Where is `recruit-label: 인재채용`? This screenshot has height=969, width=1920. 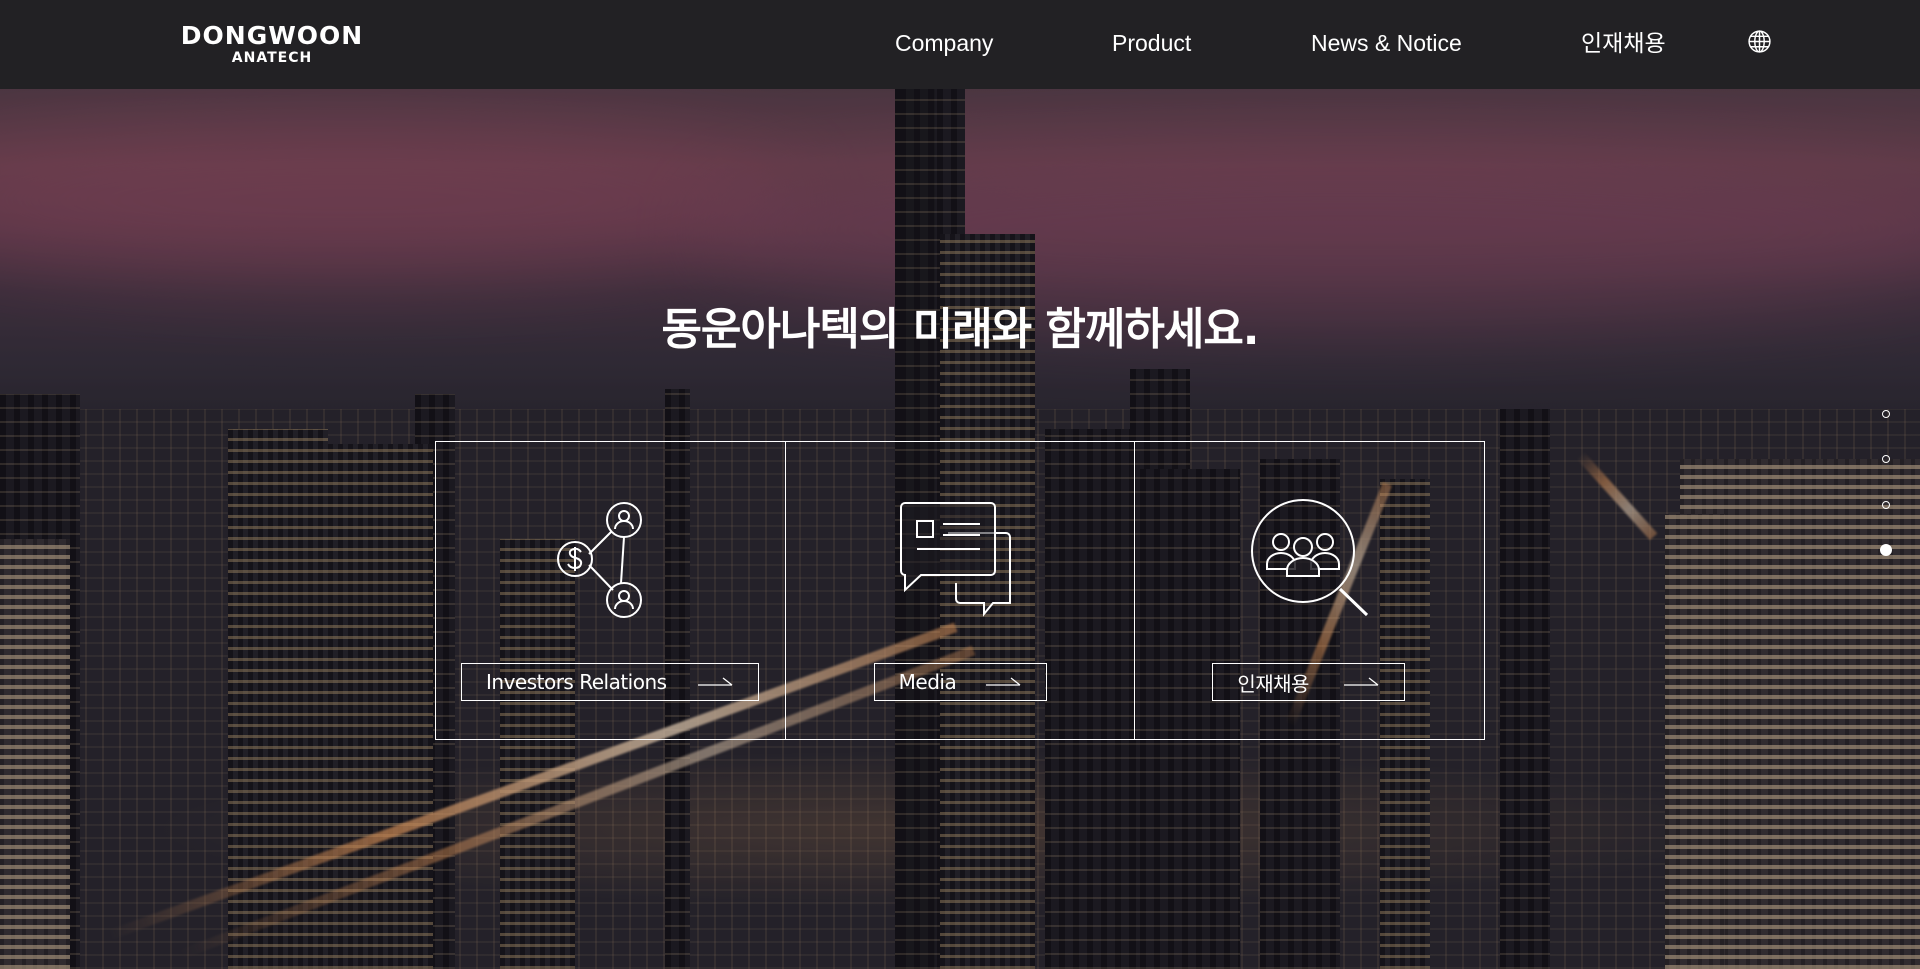 recruit-label: 인재채용 is located at coordinates (1273, 683).